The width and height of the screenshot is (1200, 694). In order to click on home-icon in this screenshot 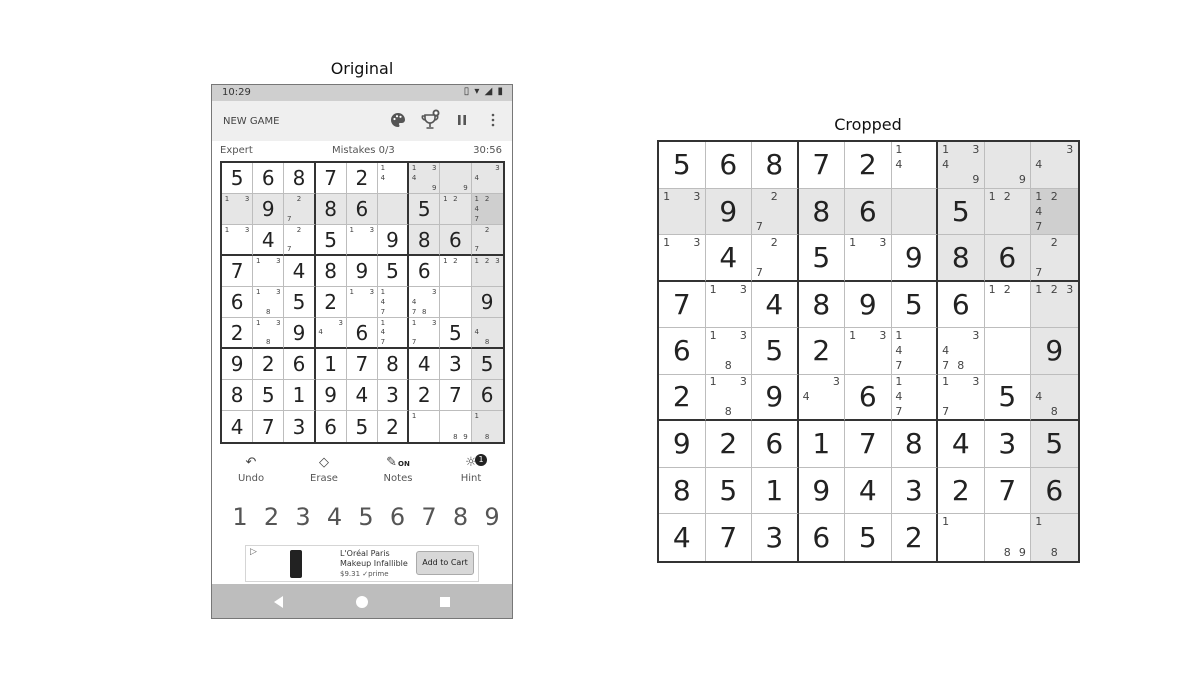, I will do `click(362, 602)`.